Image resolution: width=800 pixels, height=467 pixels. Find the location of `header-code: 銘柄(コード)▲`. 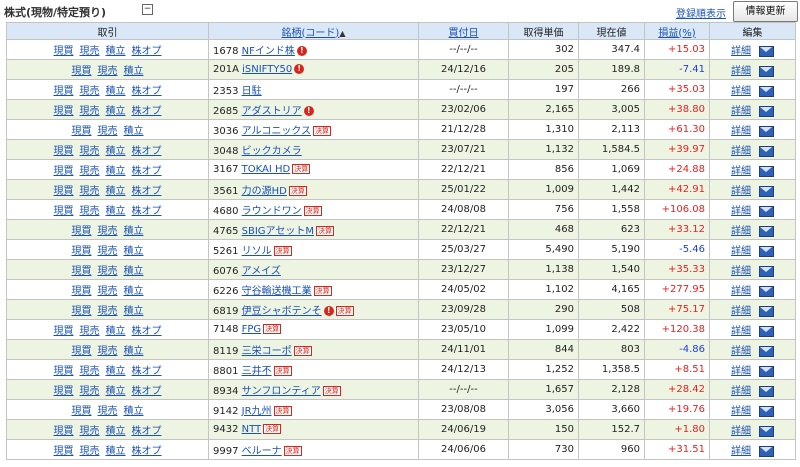

header-code: 銘柄(コード)▲ is located at coordinates (313, 31).